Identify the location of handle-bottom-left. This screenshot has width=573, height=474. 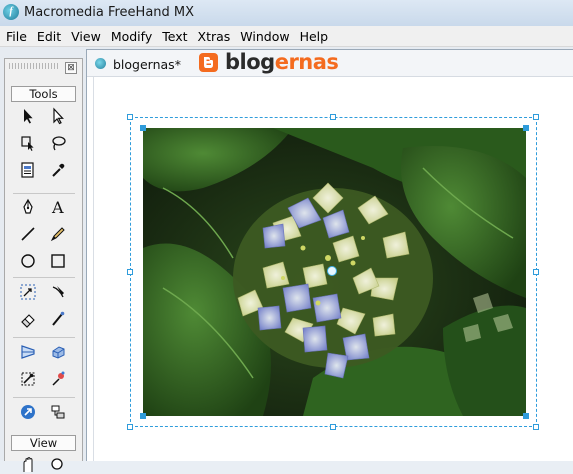
(130, 427).